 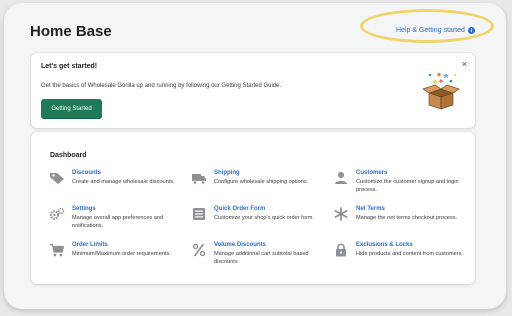 What do you see at coordinates (121, 254) in the screenshot?
I see `dashboard-item-text: Minimum/Maximum order requirements.` at bounding box center [121, 254].